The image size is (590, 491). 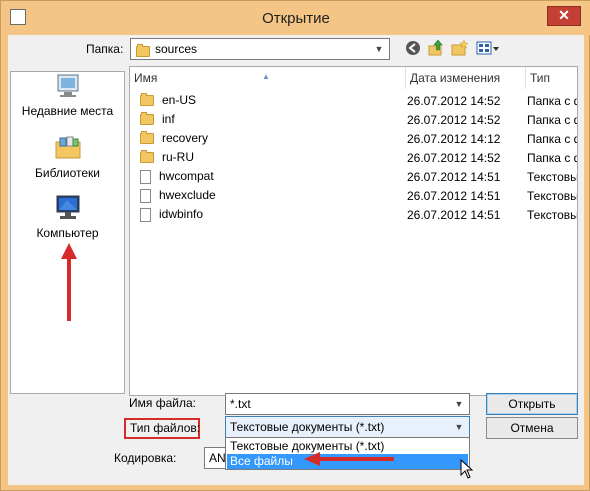 I want to click on file-name: ru-RU, so click(x=178, y=157).